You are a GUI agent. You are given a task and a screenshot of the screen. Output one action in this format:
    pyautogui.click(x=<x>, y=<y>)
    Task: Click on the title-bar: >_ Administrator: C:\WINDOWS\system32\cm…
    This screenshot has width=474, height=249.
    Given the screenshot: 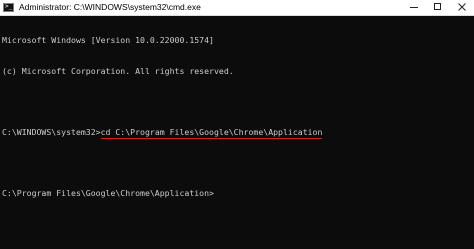 What is the action you would take?
    pyautogui.click(x=237, y=8)
    